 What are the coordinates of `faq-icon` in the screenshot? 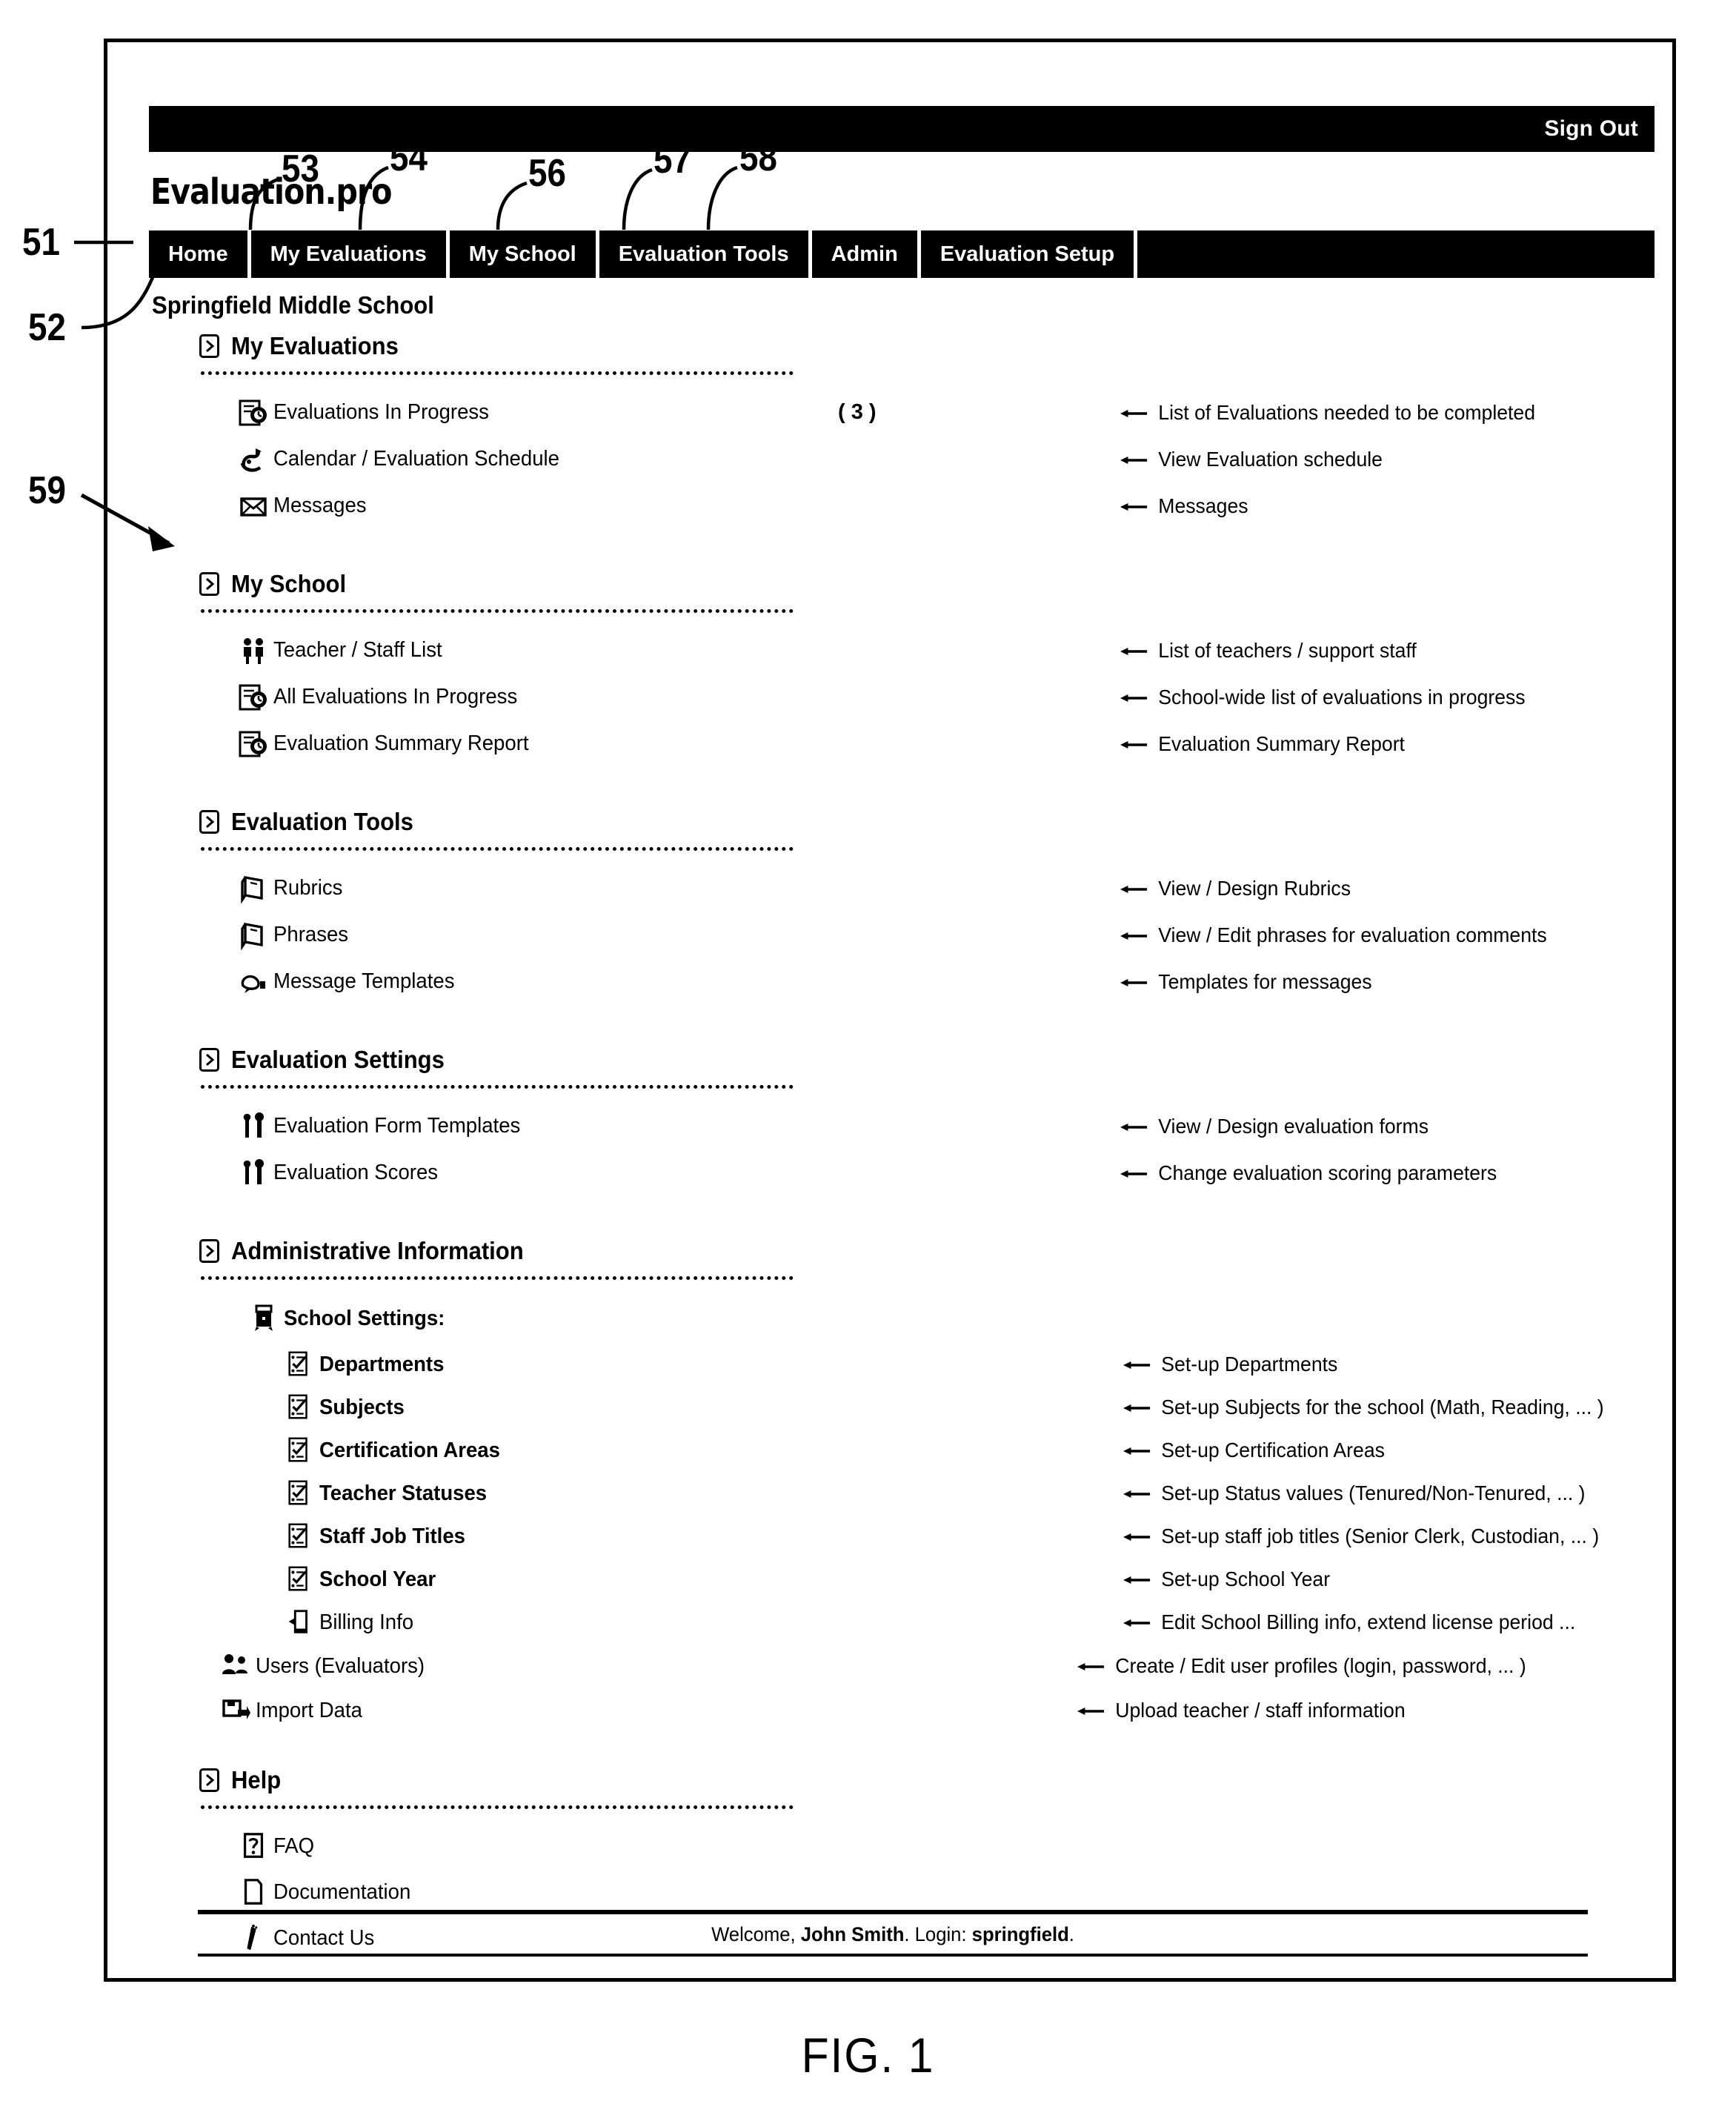 It's located at (253, 1846).